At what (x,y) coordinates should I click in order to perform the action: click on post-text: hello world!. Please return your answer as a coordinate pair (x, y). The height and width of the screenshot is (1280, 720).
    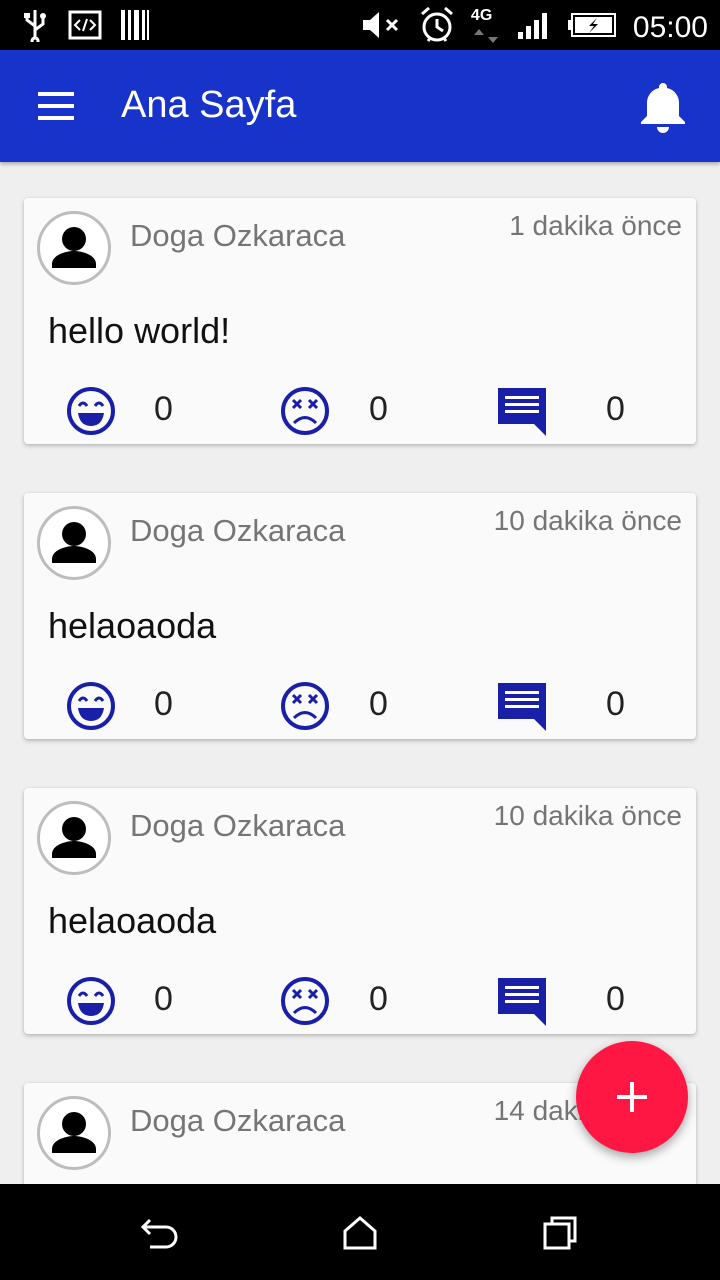
    Looking at the image, I should click on (139, 330).